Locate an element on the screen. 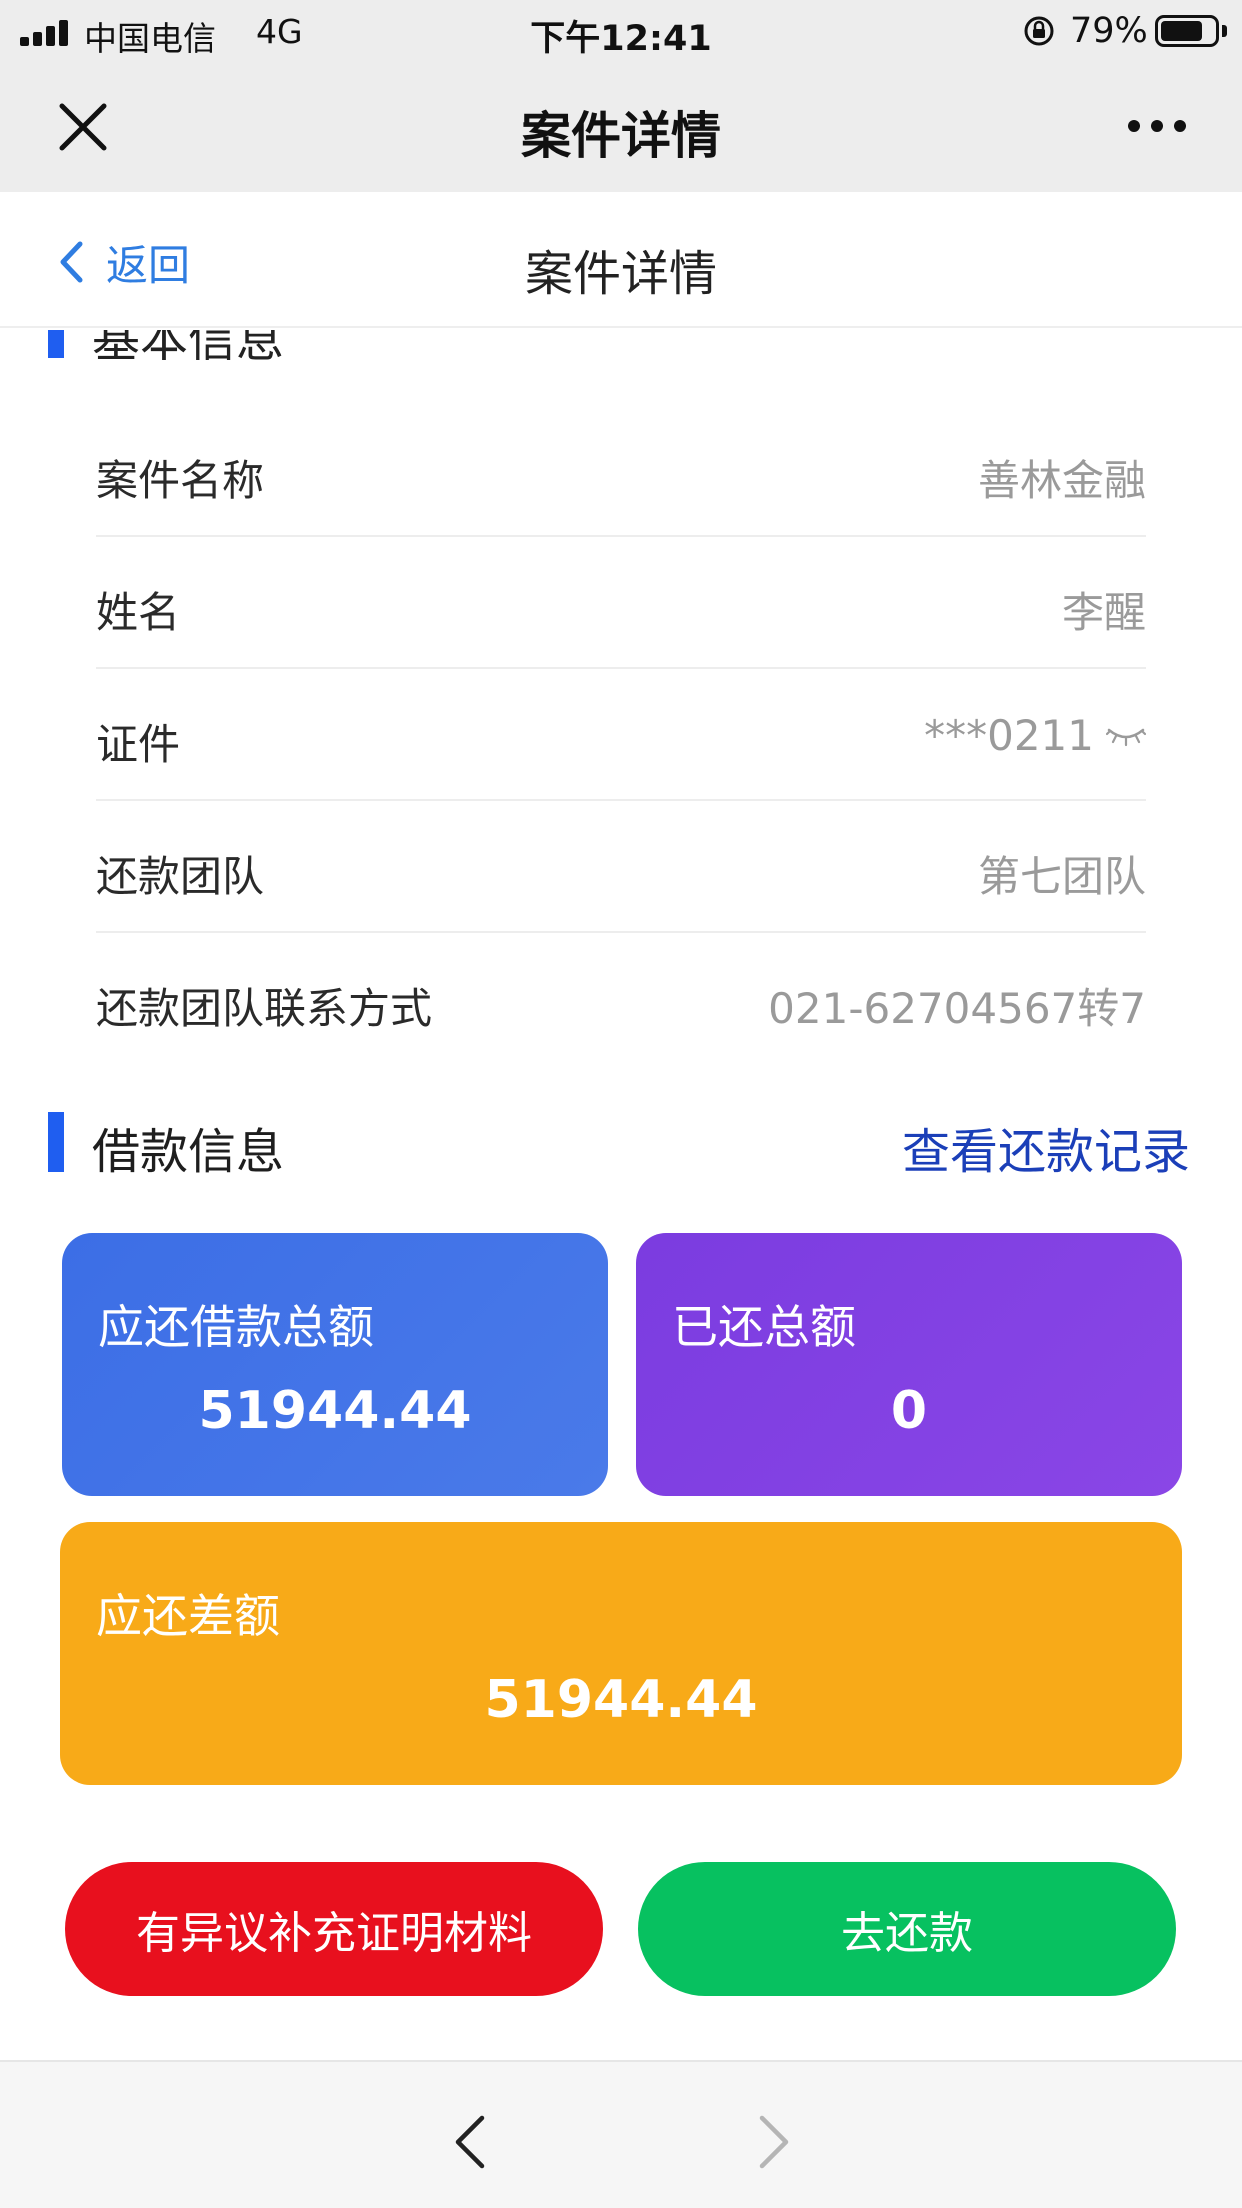 The width and height of the screenshot is (1242, 2208). go-repay-button: 去还款 is located at coordinates (907, 1929).